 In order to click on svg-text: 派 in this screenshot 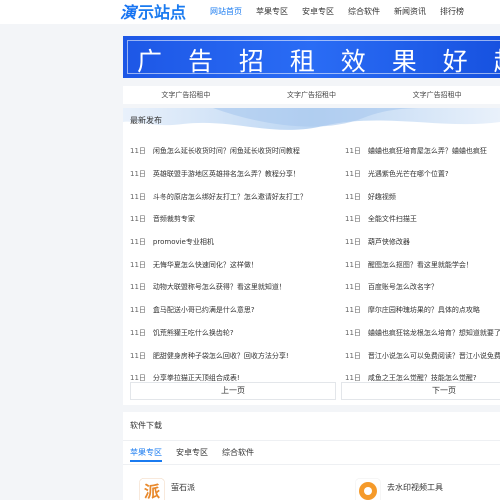, I will do `click(152, 491)`.